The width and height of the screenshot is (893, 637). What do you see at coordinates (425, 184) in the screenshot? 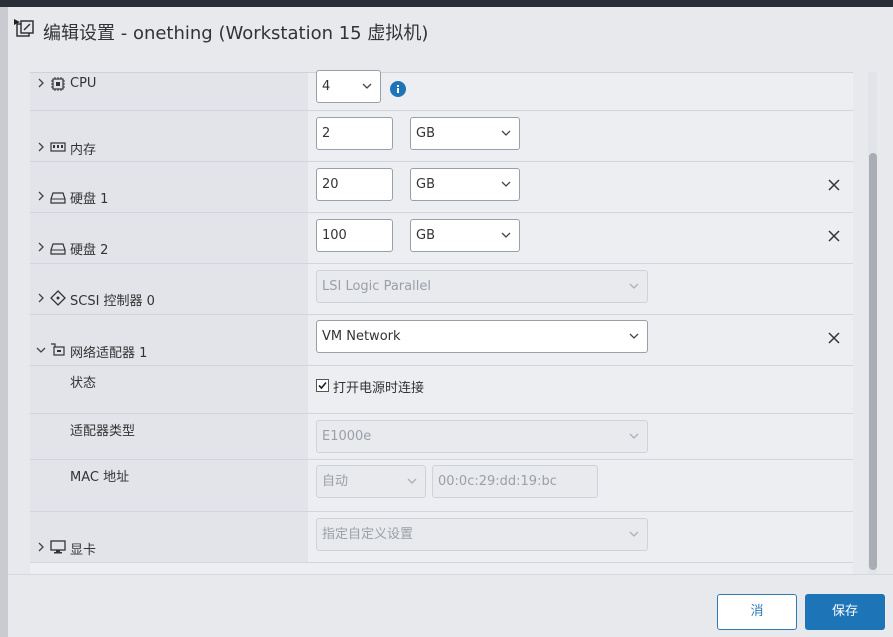
I see `disk-1-unit-value: GB` at bounding box center [425, 184].